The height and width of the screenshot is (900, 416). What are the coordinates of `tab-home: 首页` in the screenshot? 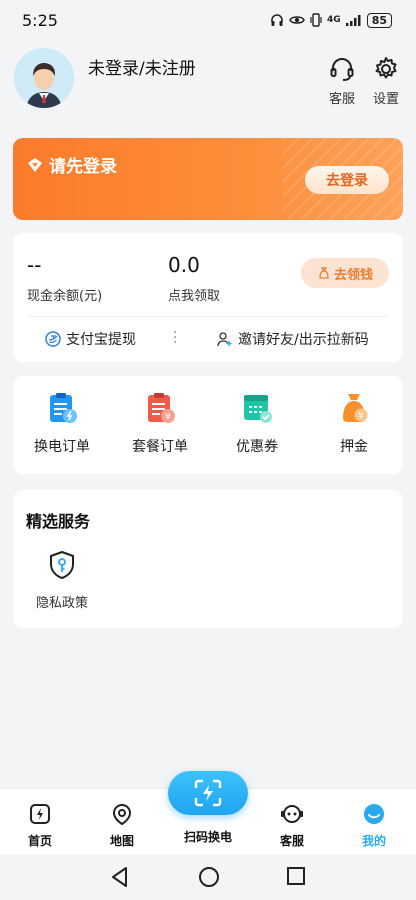 It's located at (40, 826).